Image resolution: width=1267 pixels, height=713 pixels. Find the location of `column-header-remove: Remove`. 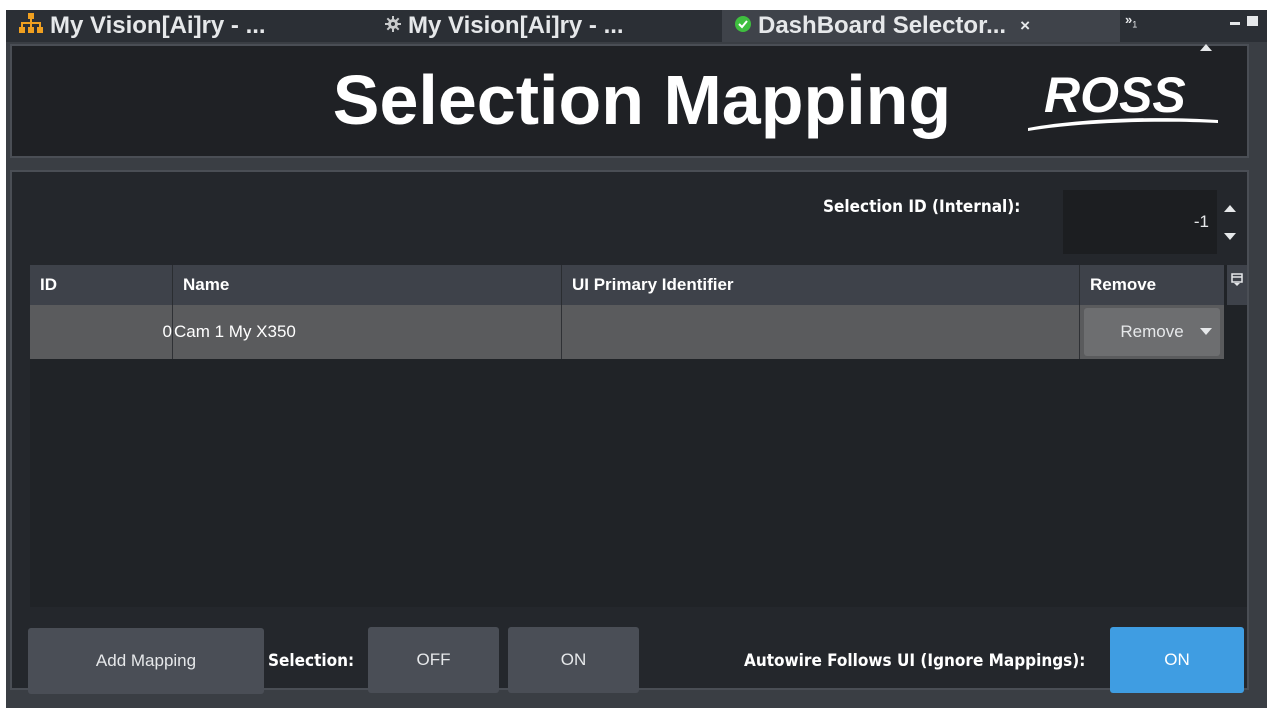

column-header-remove: Remove is located at coordinates (1152, 285).